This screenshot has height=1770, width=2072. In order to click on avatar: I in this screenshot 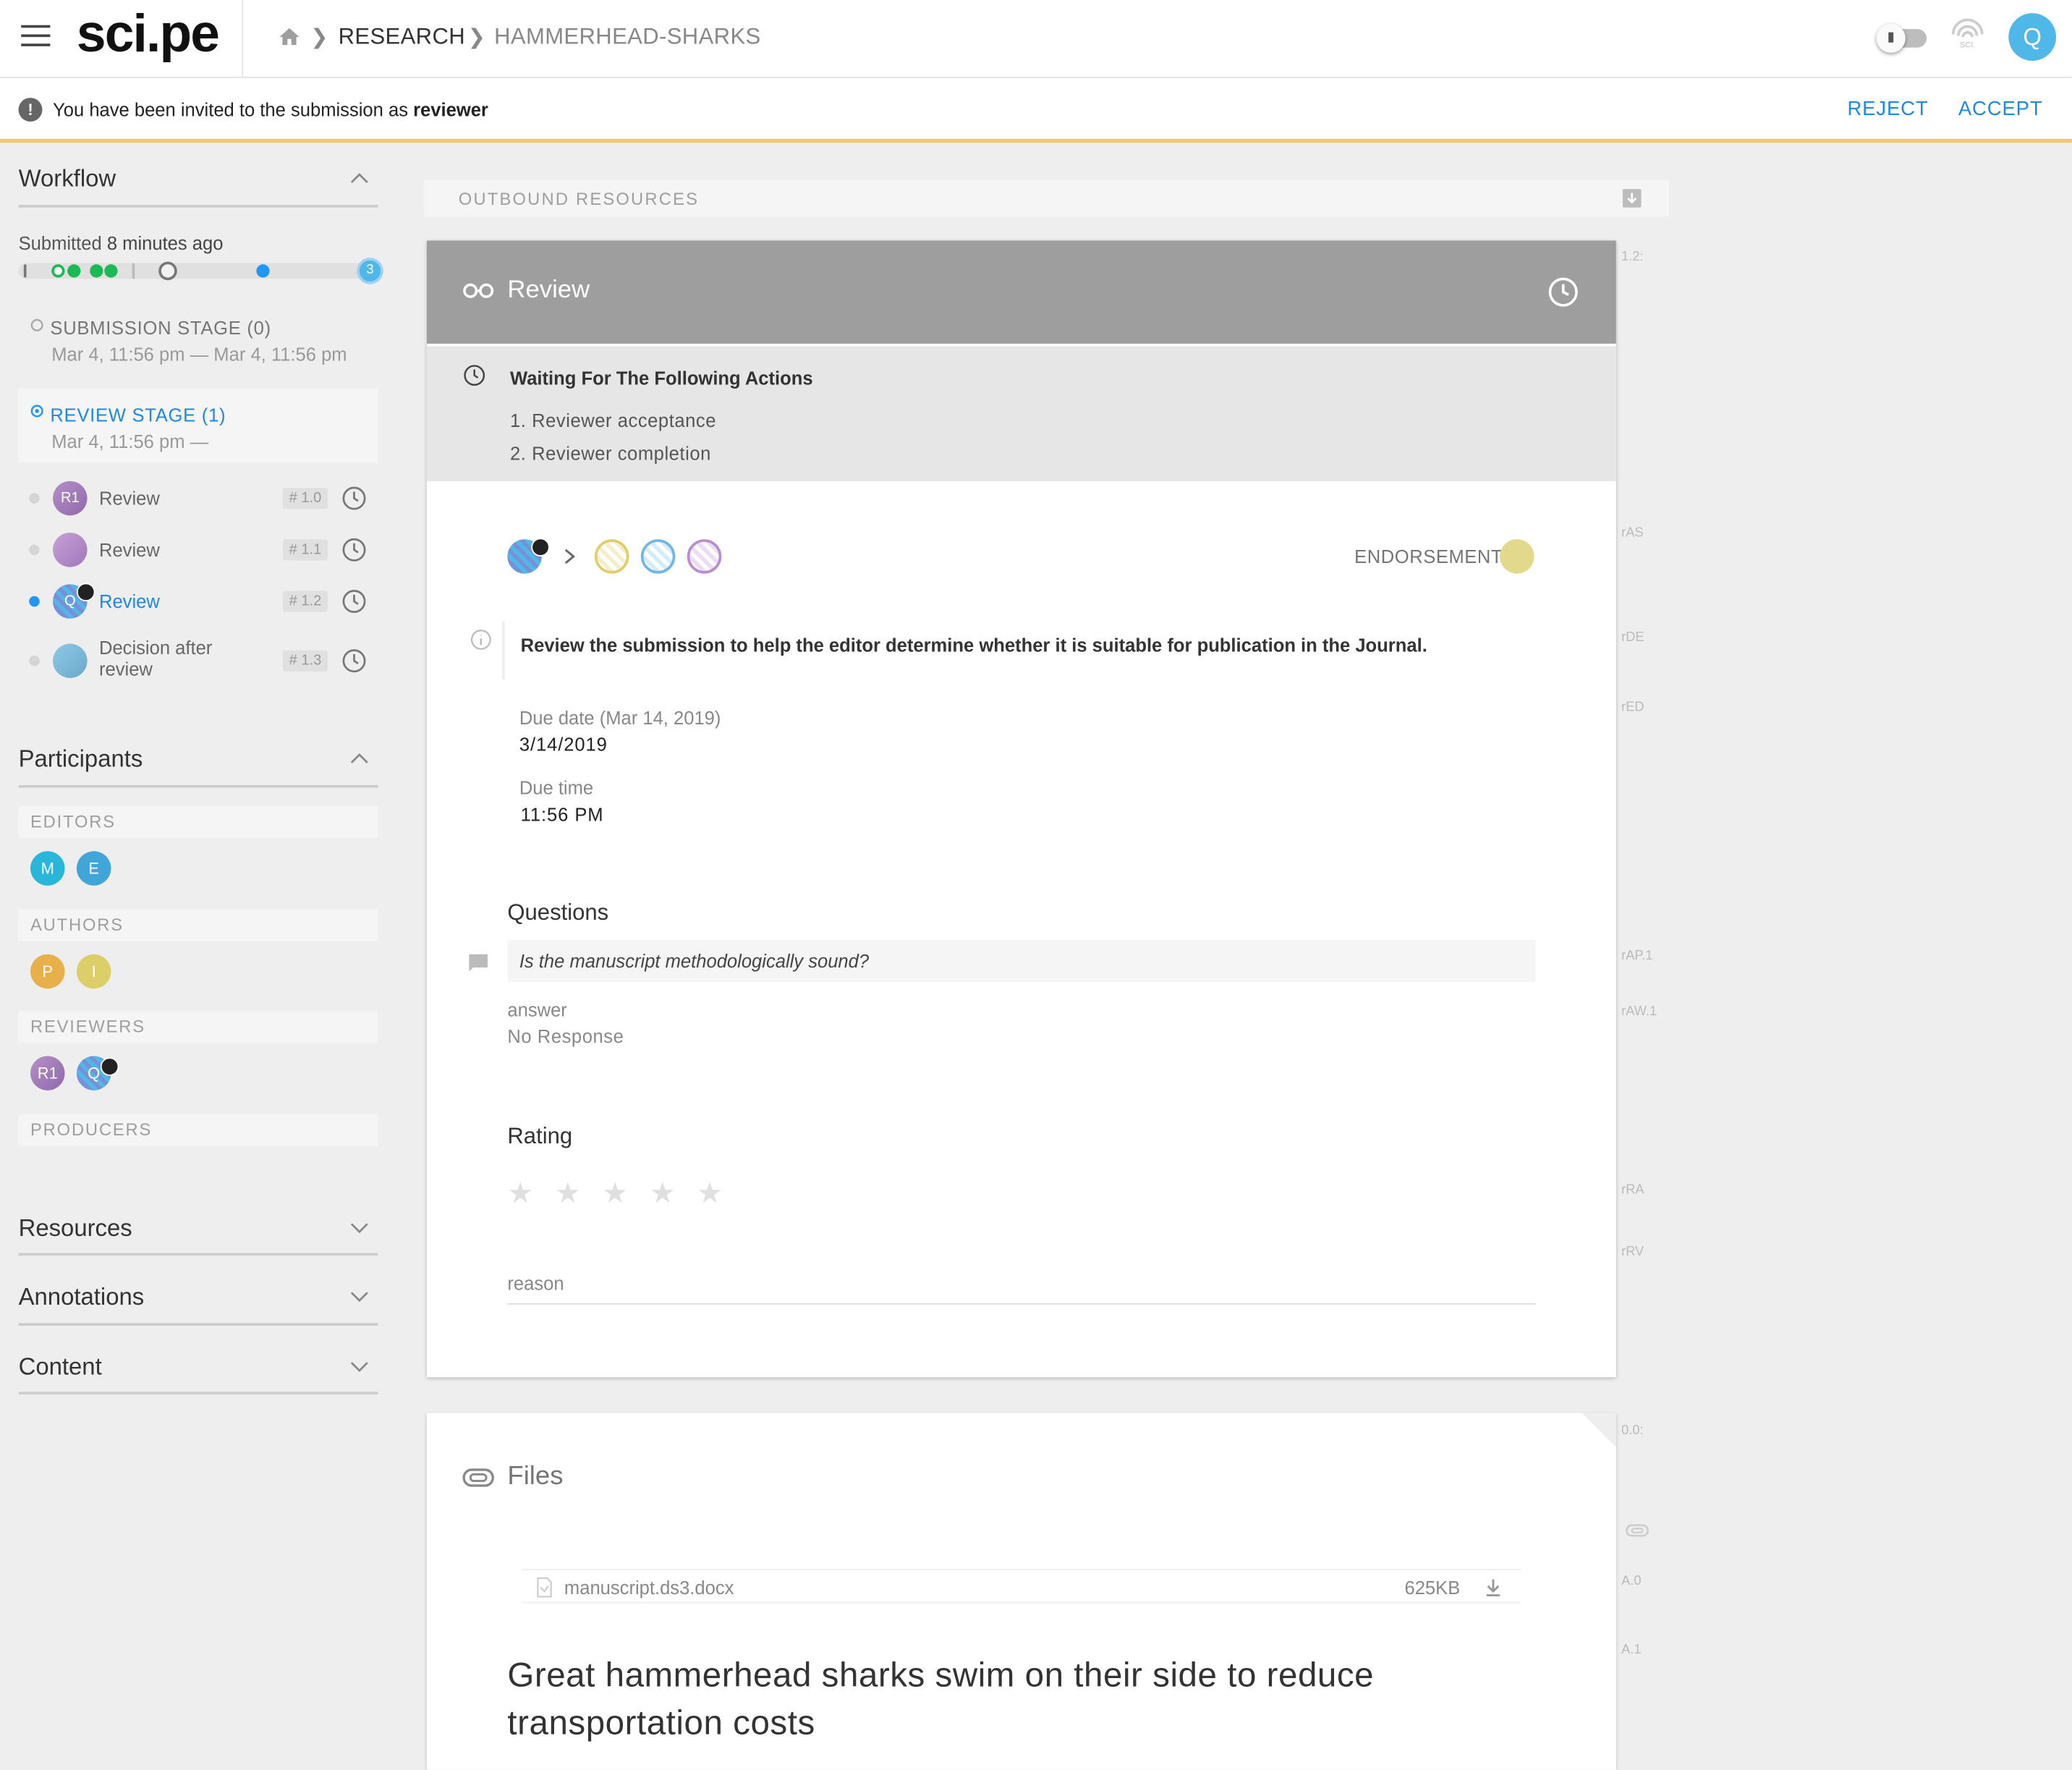, I will do `click(93, 971)`.